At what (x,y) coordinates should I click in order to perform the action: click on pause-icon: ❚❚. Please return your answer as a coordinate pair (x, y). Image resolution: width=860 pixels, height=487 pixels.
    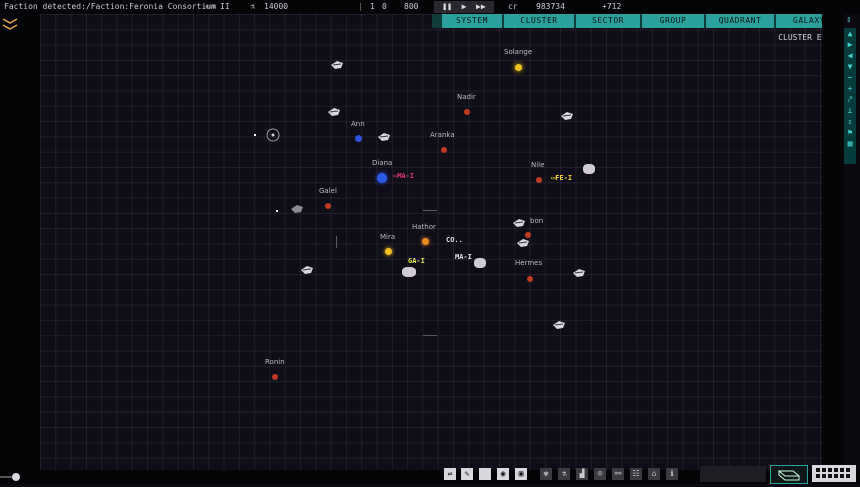
    Looking at the image, I should click on (447, 6).